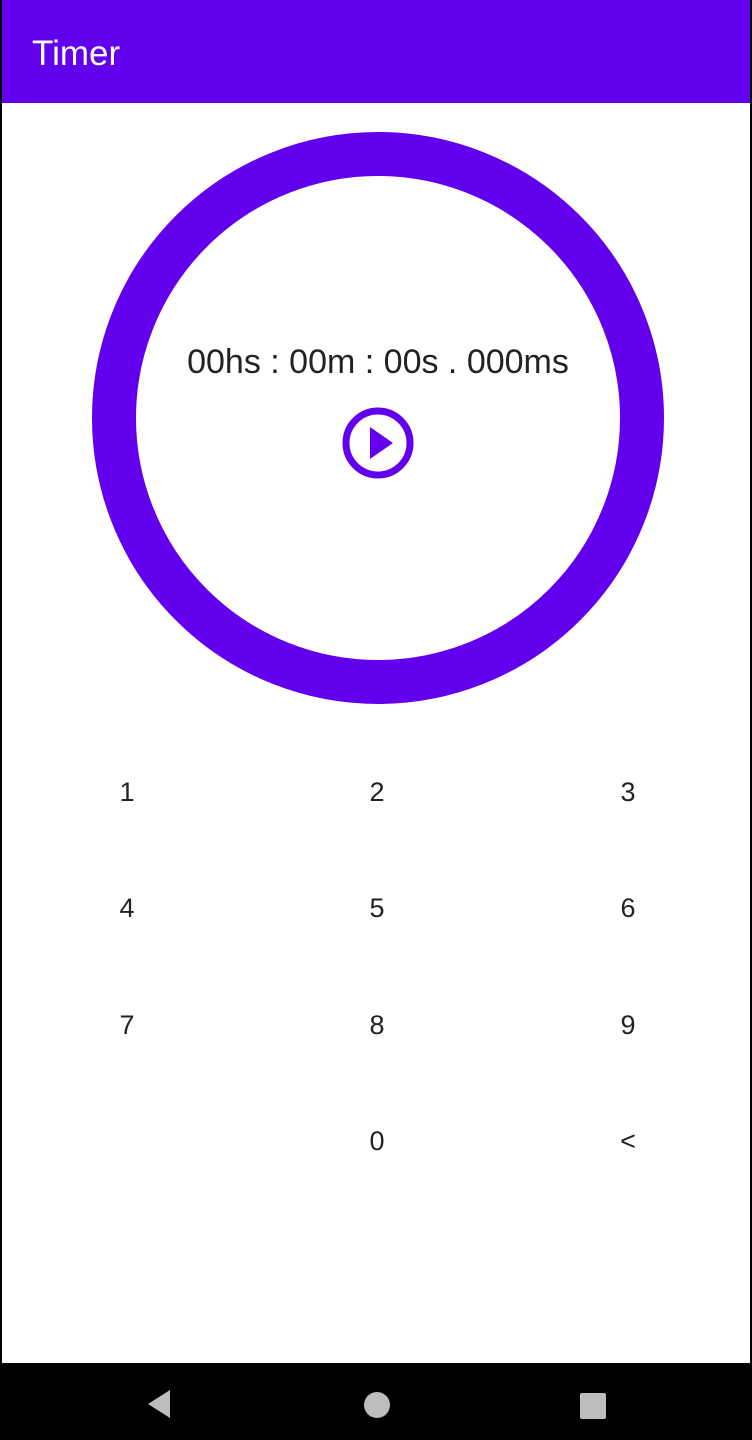 The height and width of the screenshot is (1440, 752). Describe the element at coordinates (376, 51) in the screenshot. I see `app-bar: Timer` at that location.